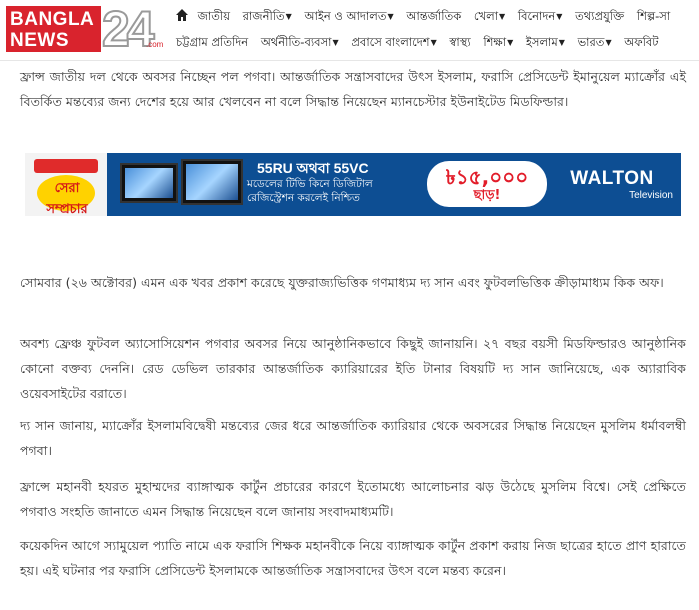 The height and width of the screenshot is (610, 699). What do you see at coordinates (155, 44) in the screenshot?
I see `logo-domain: .com` at bounding box center [155, 44].